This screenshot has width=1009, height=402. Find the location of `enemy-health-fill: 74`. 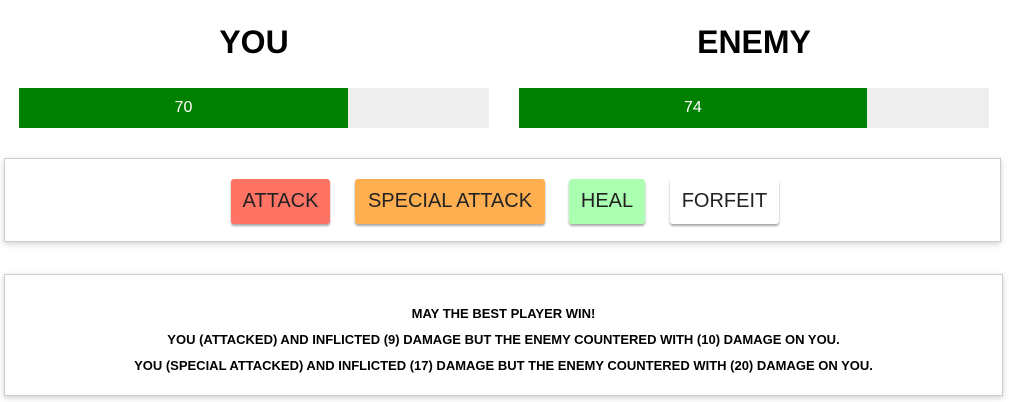

enemy-health-fill: 74 is located at coordinates (693, 108).